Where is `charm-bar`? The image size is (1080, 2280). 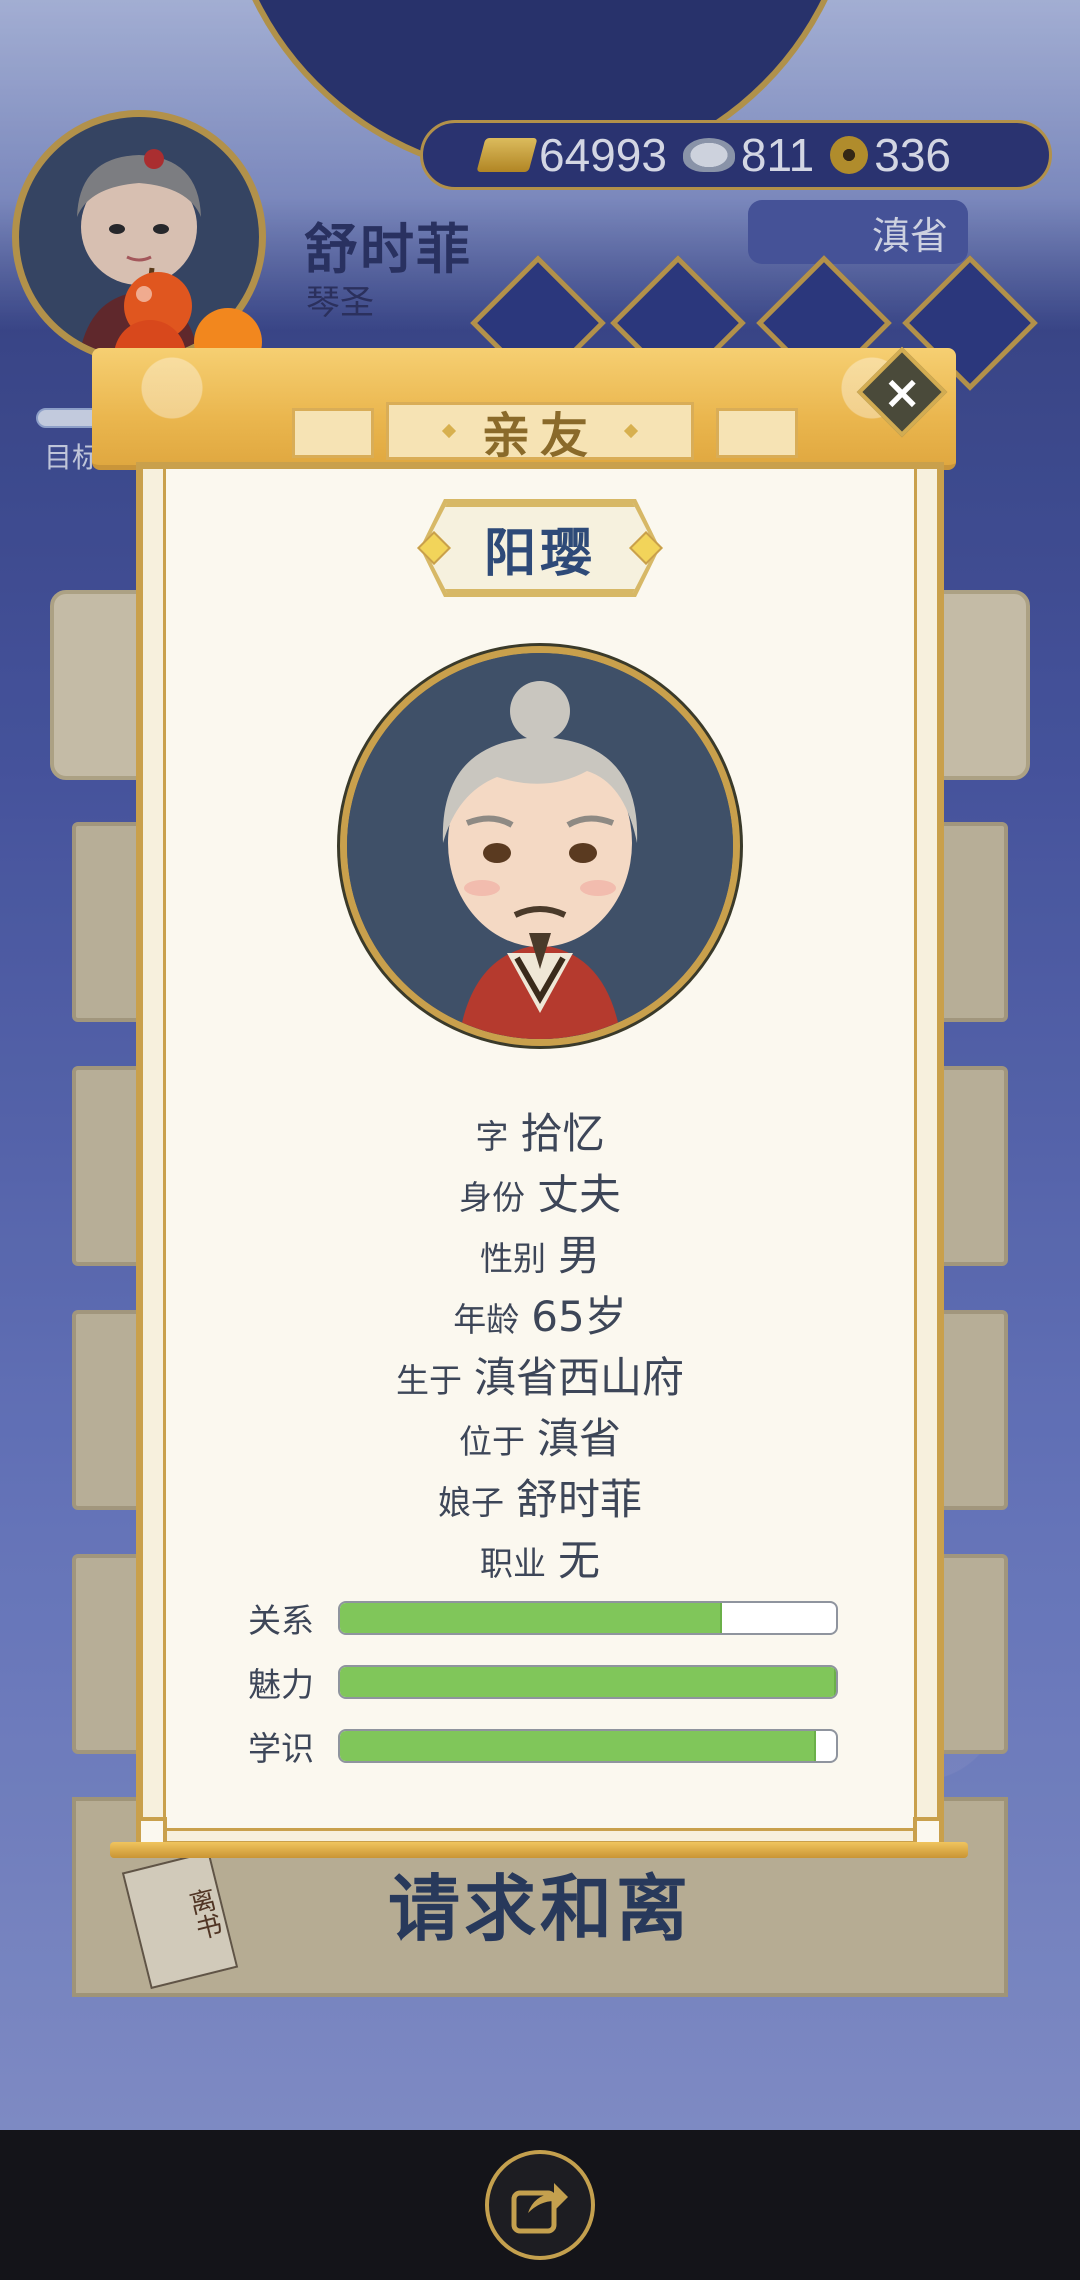
charm-bar is located at coordinates (588, 1682).